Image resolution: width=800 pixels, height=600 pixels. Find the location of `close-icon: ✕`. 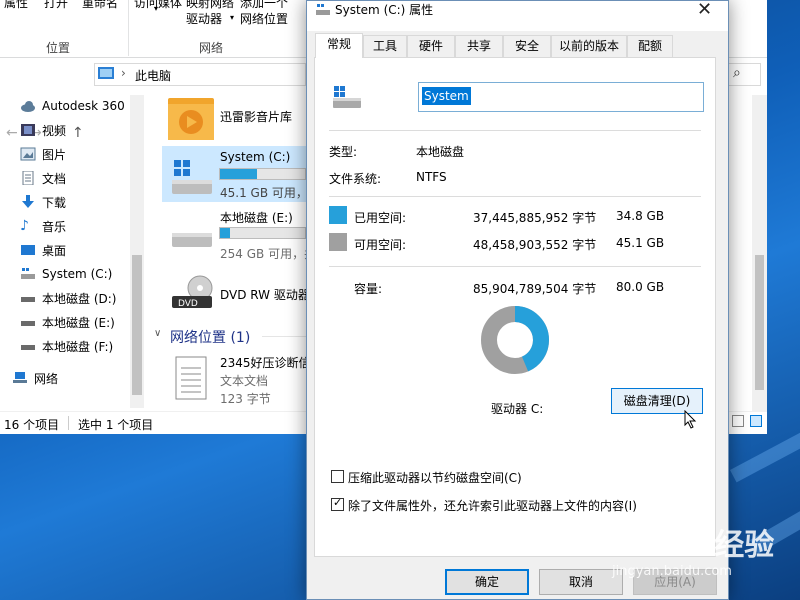

close-icon: ✕ is located at coordinates (704, 10).